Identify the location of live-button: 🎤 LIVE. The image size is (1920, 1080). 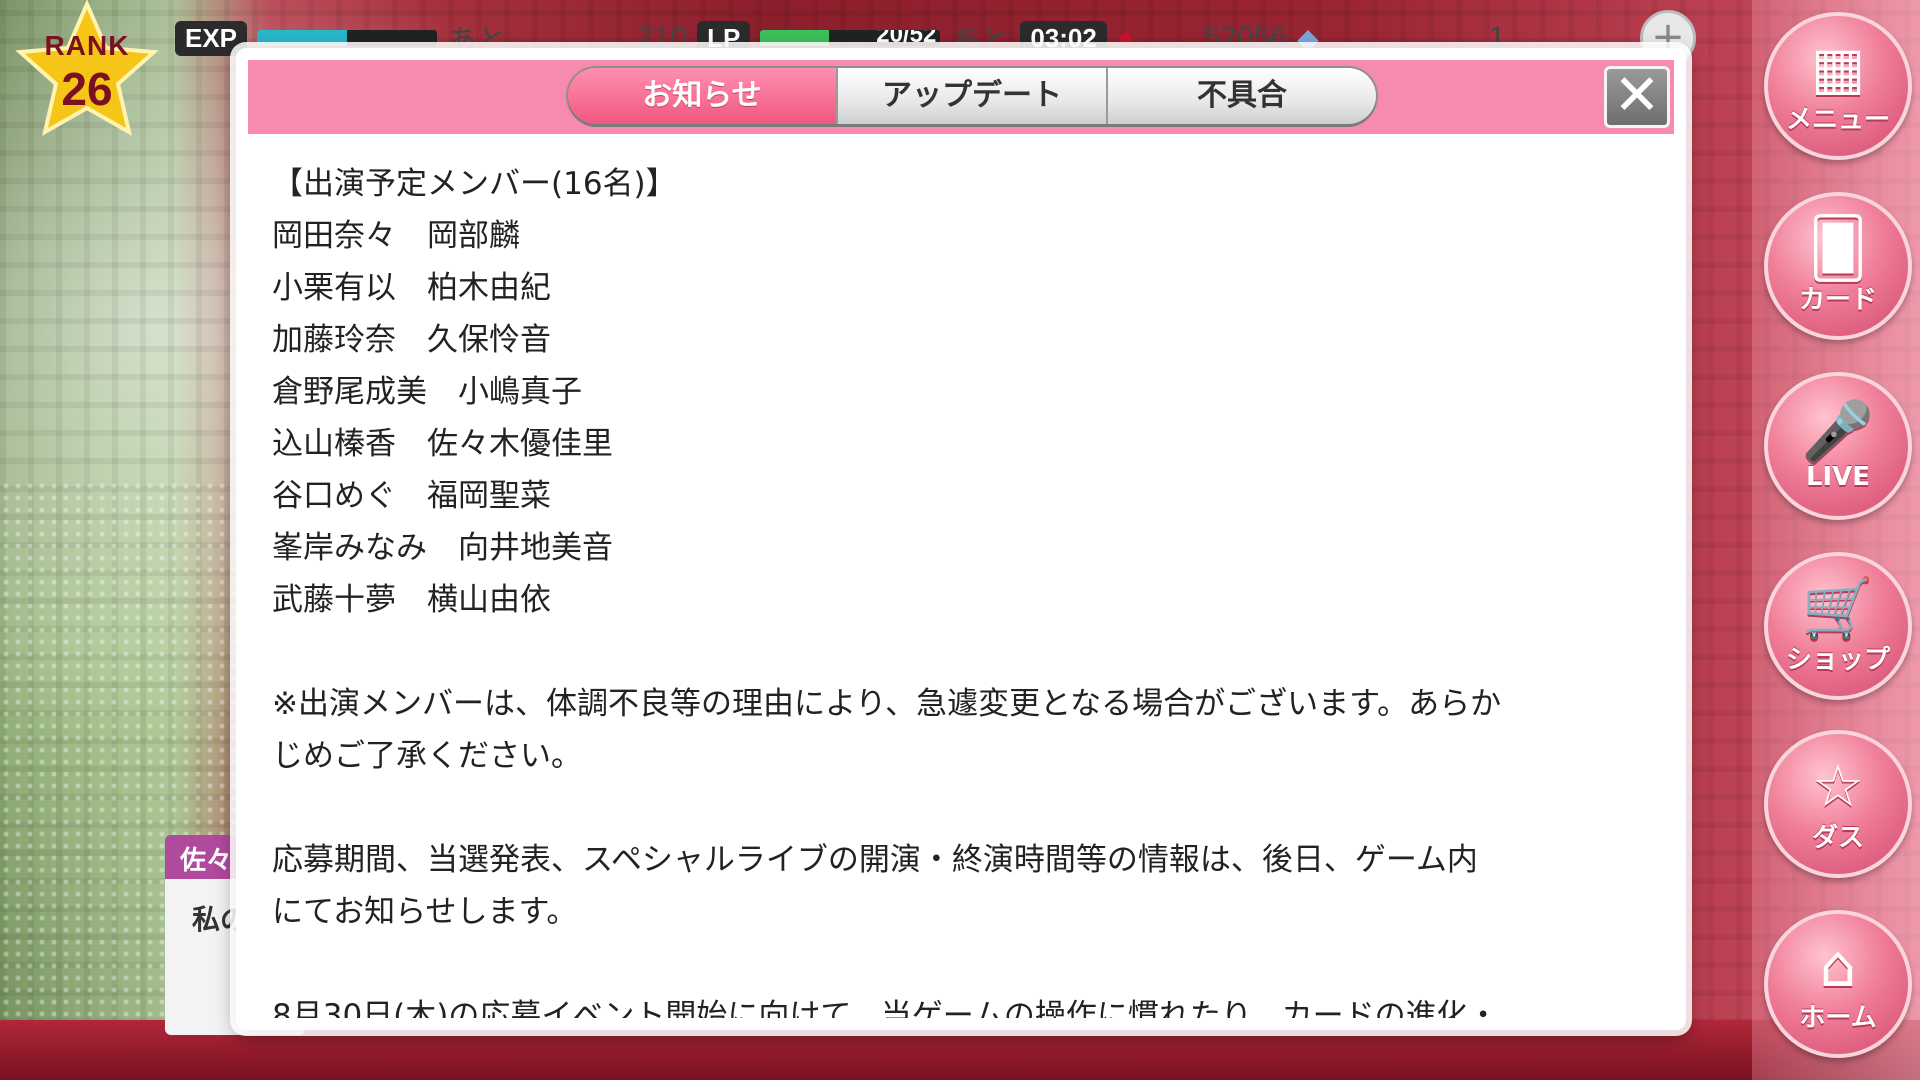
(1838, 446).